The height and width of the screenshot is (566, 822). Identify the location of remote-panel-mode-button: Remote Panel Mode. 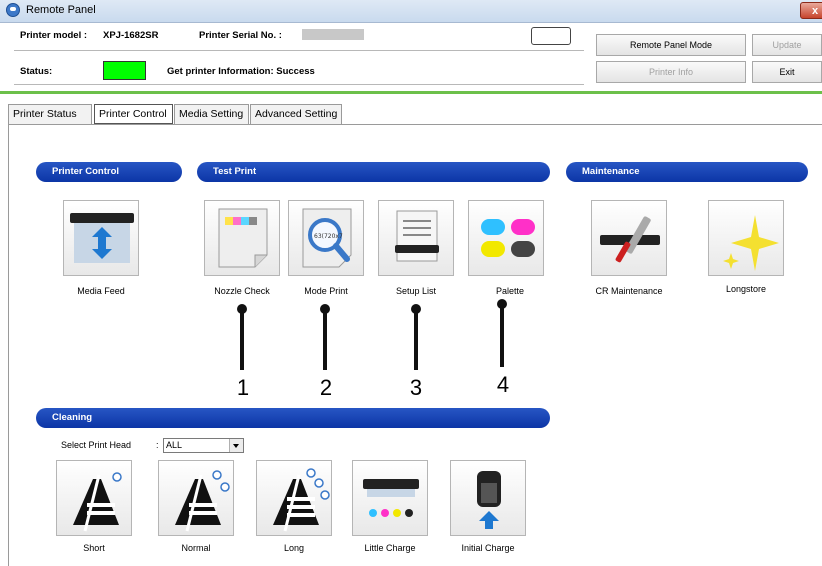
(671, 45).